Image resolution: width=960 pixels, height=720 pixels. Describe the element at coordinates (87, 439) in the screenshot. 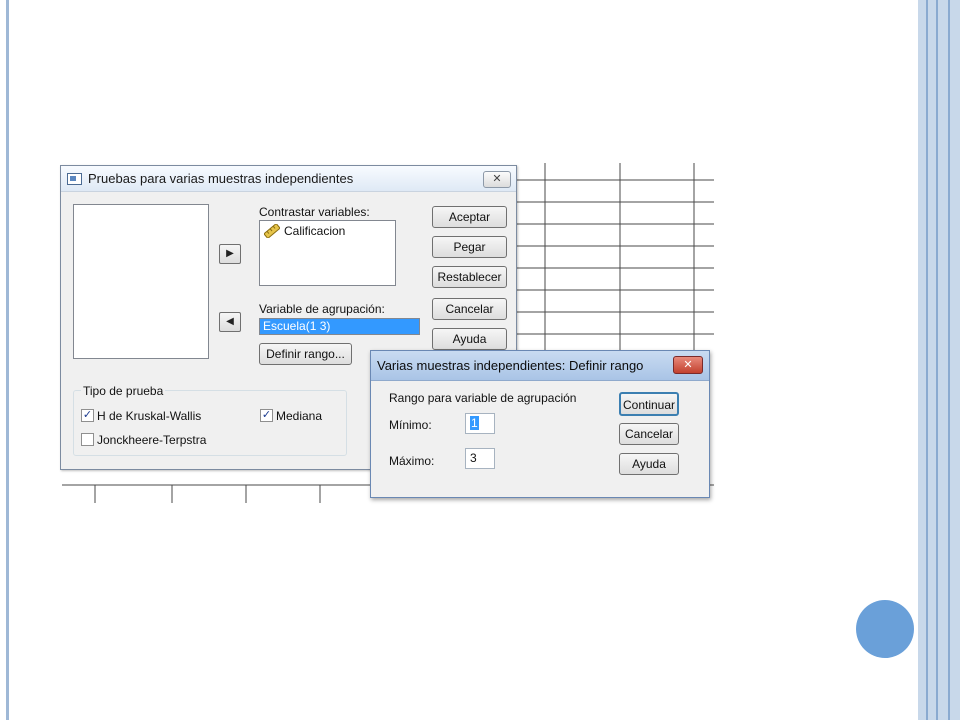

I see `jonckheere-terpstra-checkbox` at that location.